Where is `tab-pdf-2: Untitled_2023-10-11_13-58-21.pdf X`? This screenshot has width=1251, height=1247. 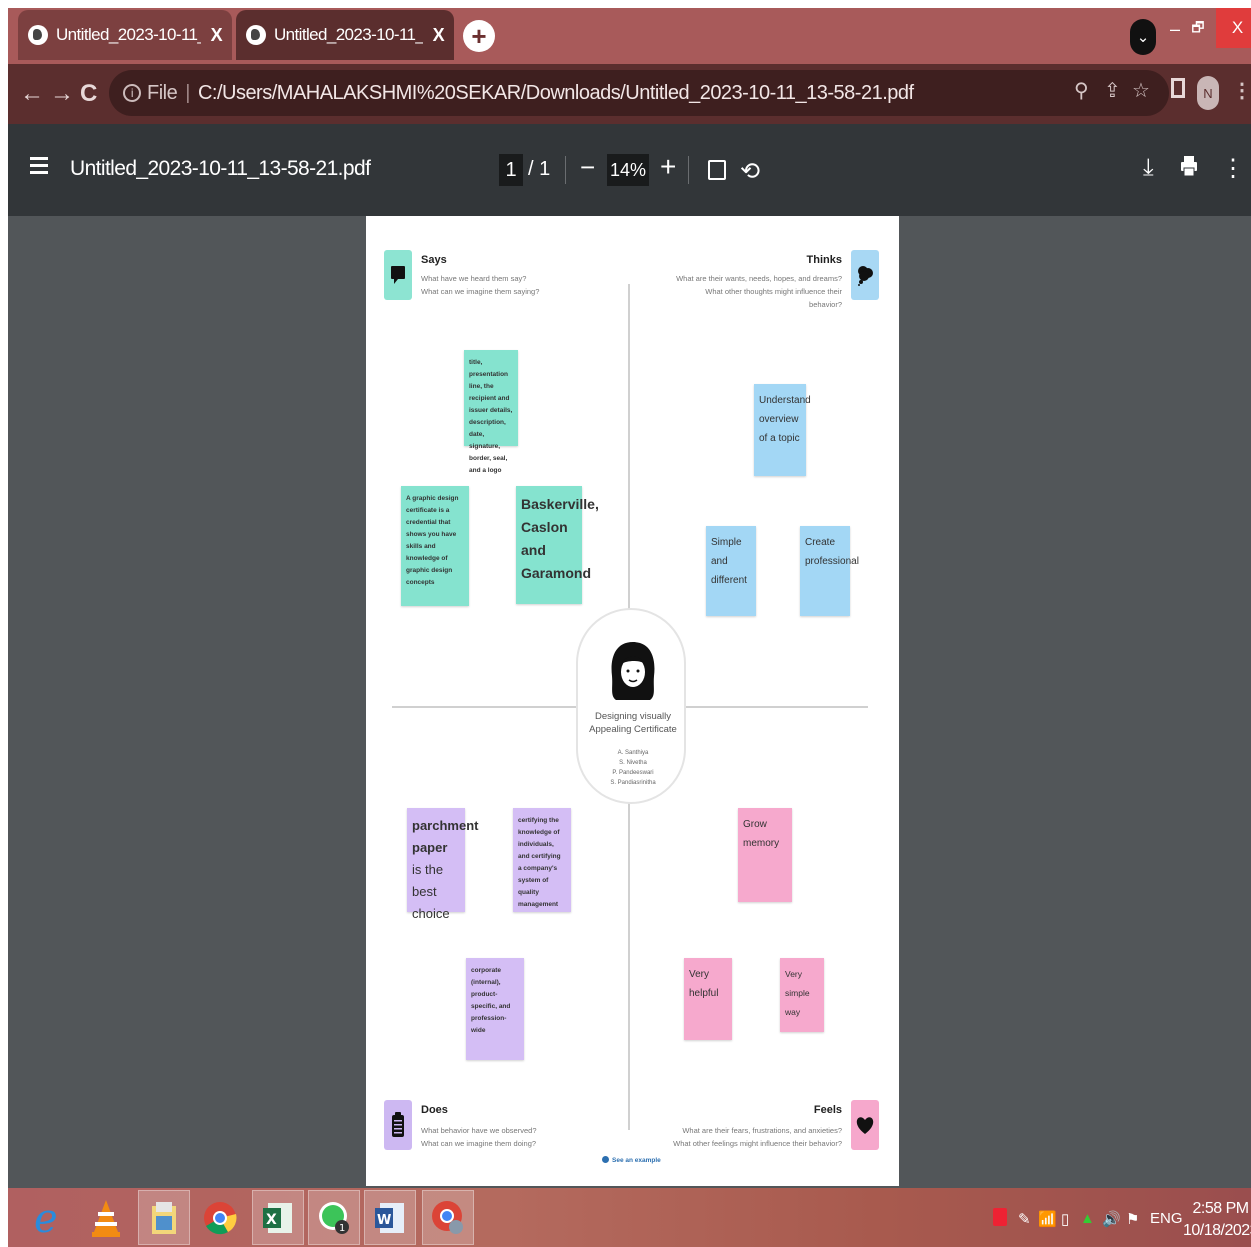
tab-pdf-2: Untitled_2023-10-11_13-58-21.pdf X is located at coordinates (345, 35).